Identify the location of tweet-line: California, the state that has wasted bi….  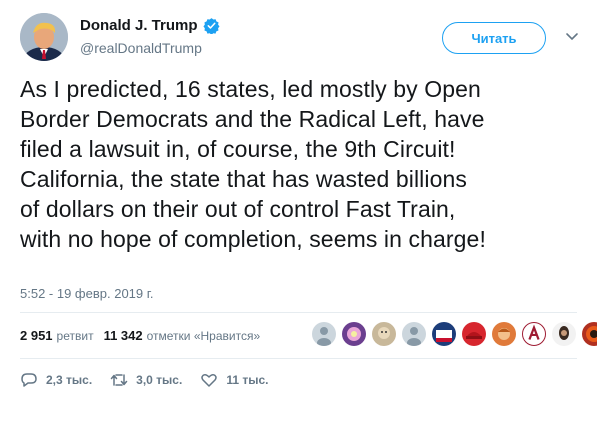
(243, 179).